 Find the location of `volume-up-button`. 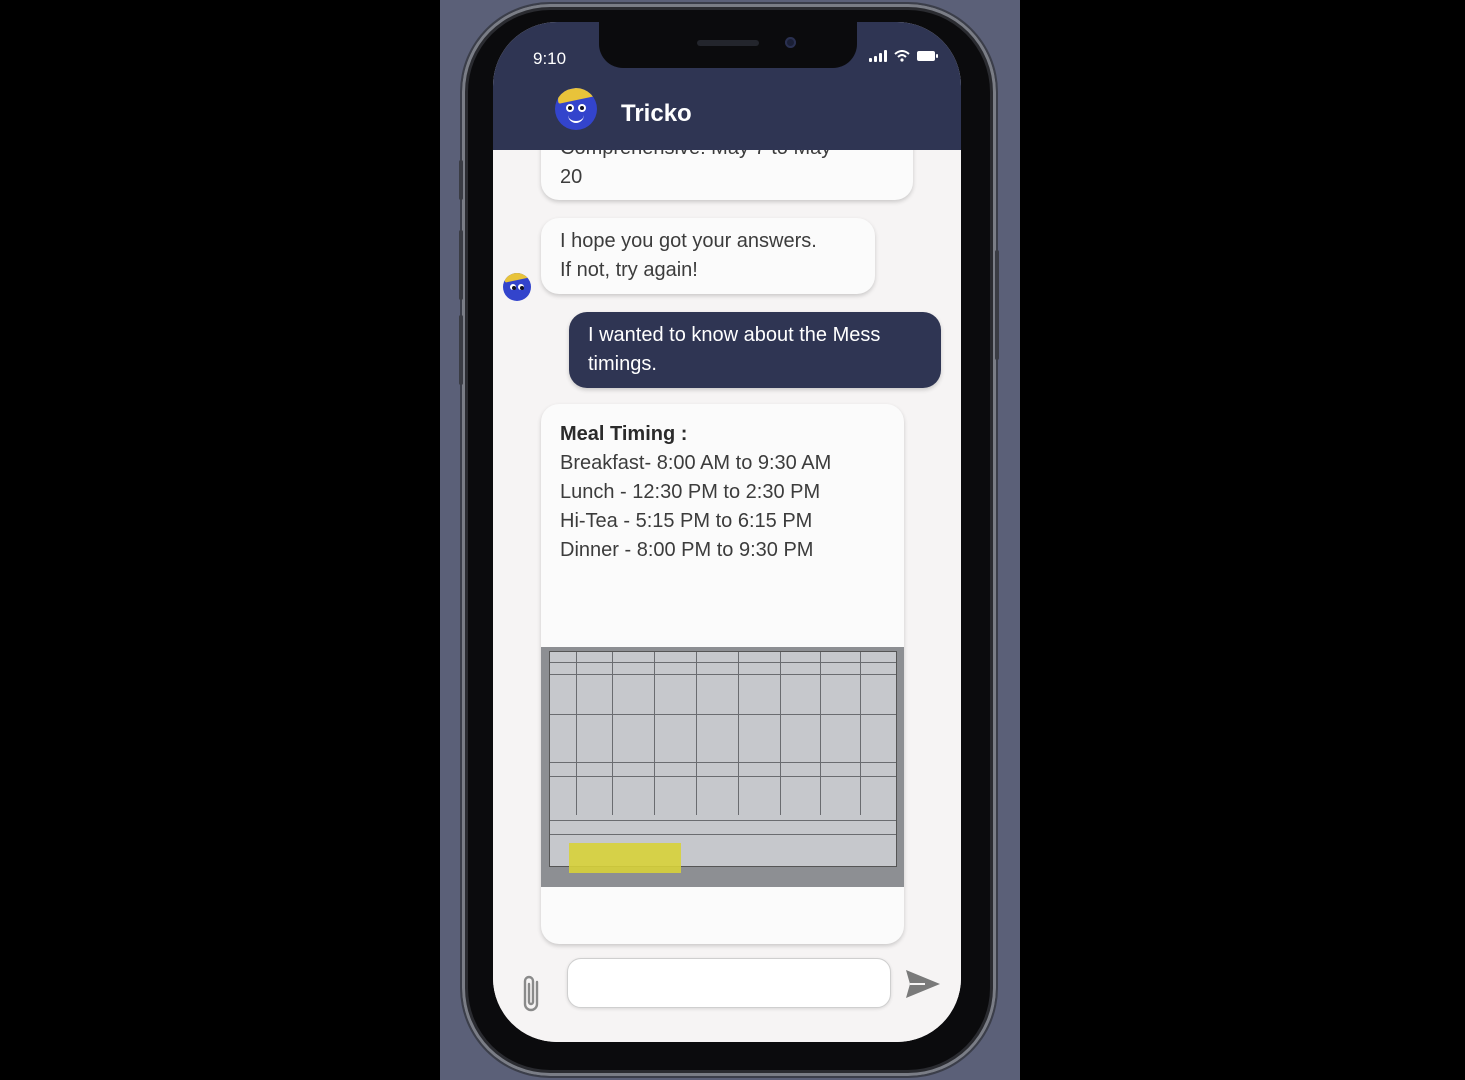

volume-up-button is located at coordinates (461, 265).